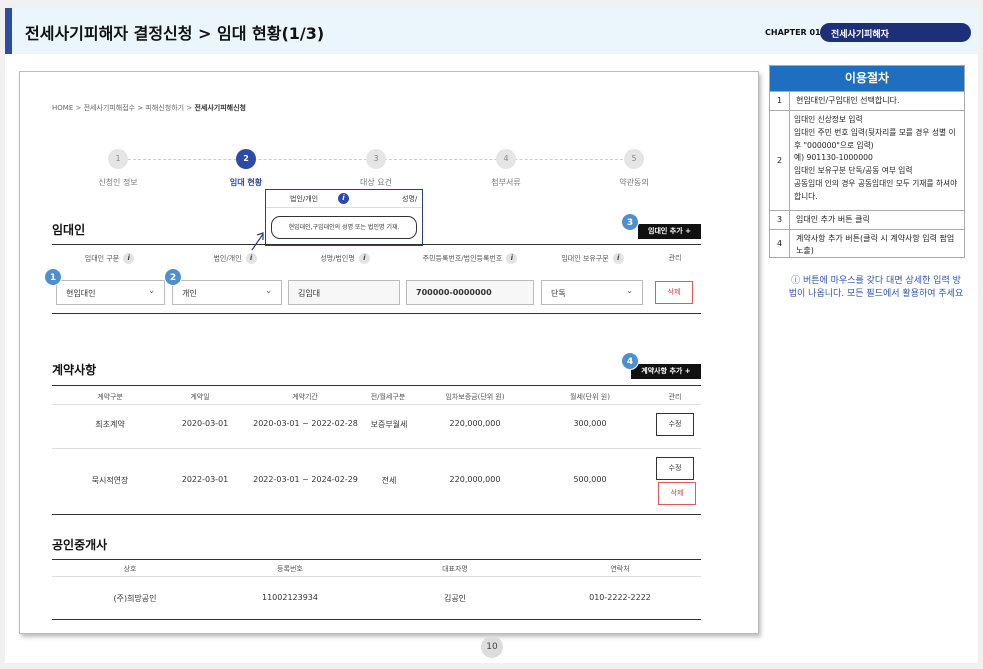 This screenshot has height=669, width=983. What do you see at coordinates (677, 493) in the screenshot?
I see `delete-contract-button: 삭제` at bounding box center [677, 493].